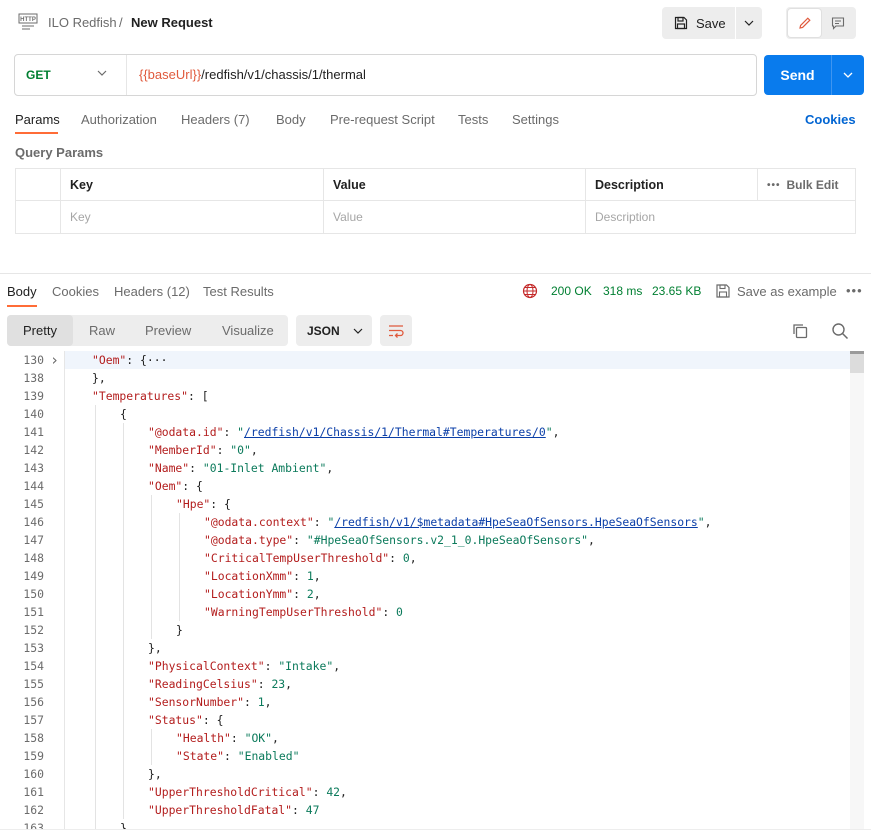 This screenshot has width=871, height=837. Describe the element at coordinates (803, 185) in the screenshot. I see `bulk-edit-button: ••• Bulk Edit` at that location.